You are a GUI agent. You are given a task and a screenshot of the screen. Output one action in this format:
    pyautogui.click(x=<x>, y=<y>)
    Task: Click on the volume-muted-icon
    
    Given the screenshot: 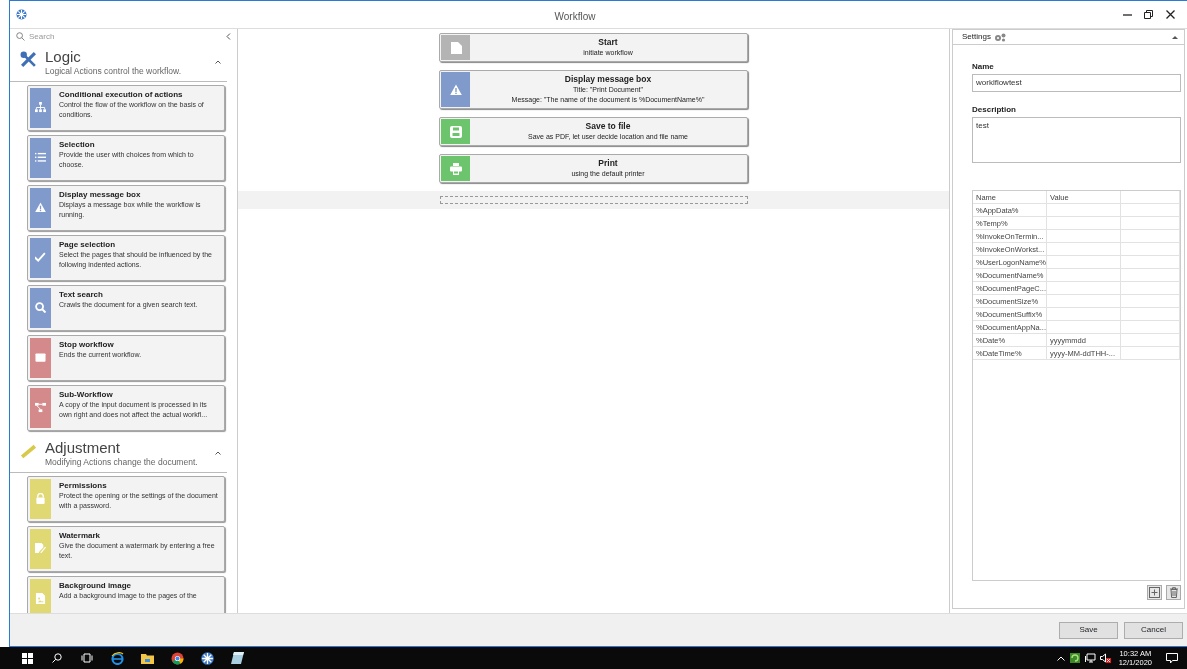 What is the action you would take?
    pyautogui.click(x=1105, y=658)
    